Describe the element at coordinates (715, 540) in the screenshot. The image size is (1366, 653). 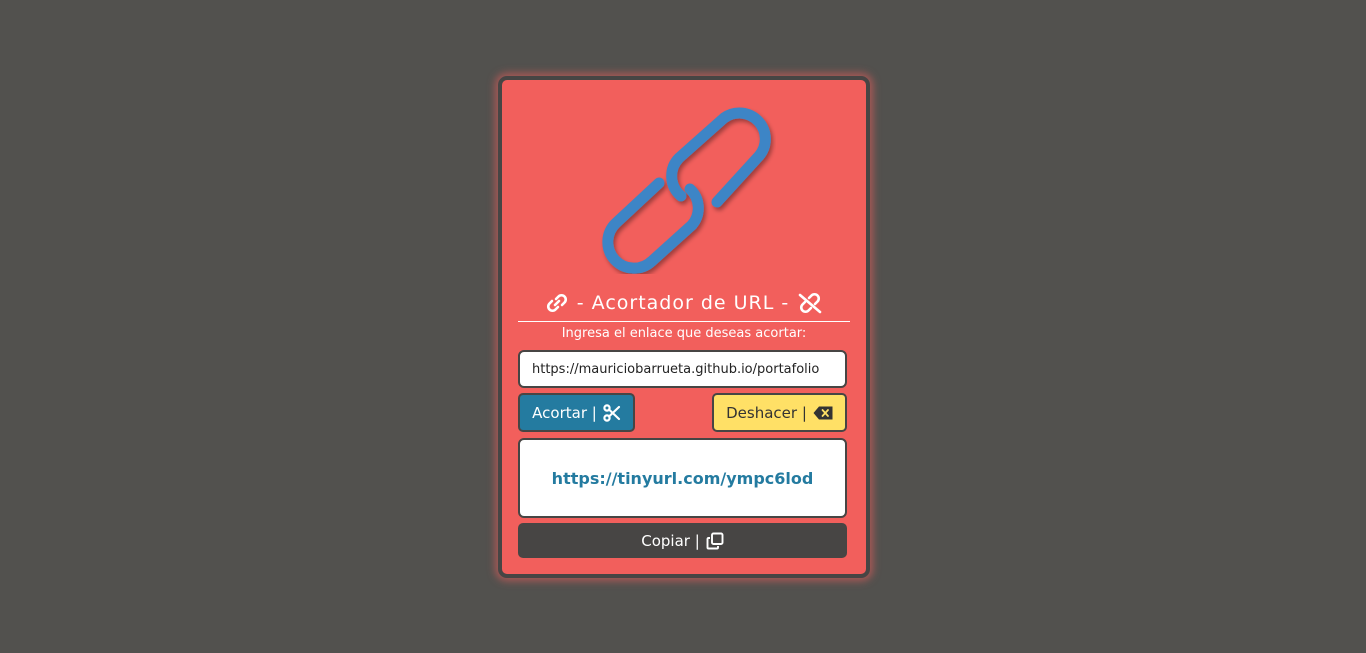
I see `copy-icon` at that location.